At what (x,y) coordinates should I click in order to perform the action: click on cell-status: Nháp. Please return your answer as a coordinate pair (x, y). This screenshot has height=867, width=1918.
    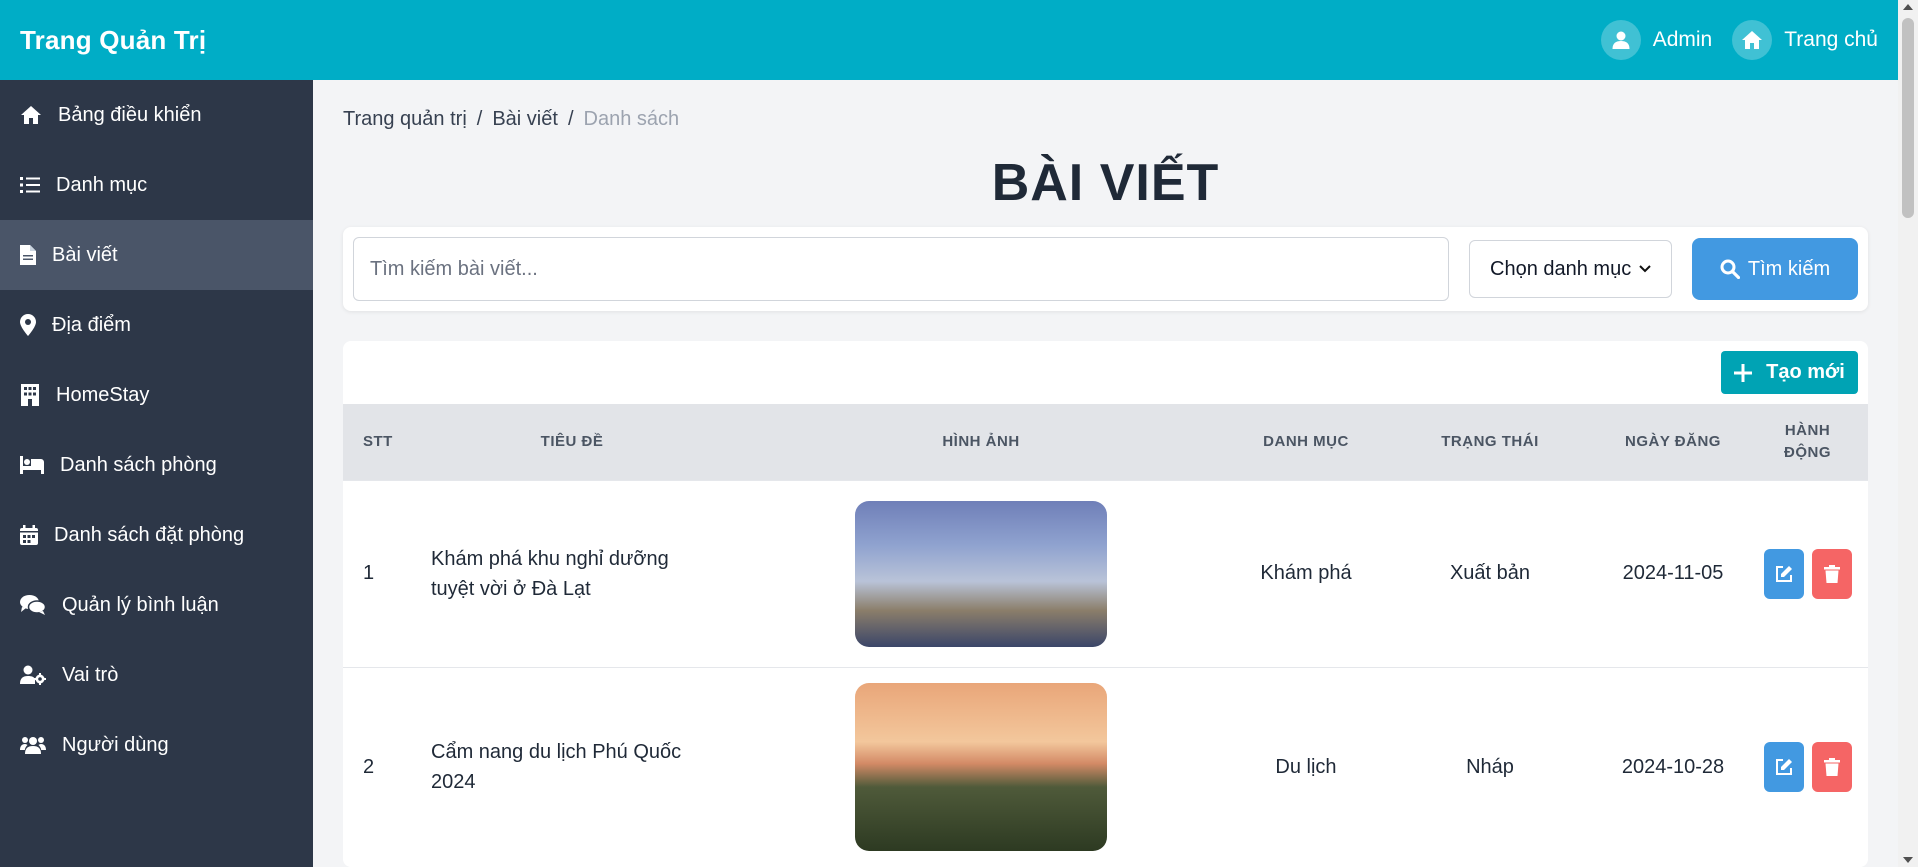
    Looking at the image, I should click on (1490, 766).